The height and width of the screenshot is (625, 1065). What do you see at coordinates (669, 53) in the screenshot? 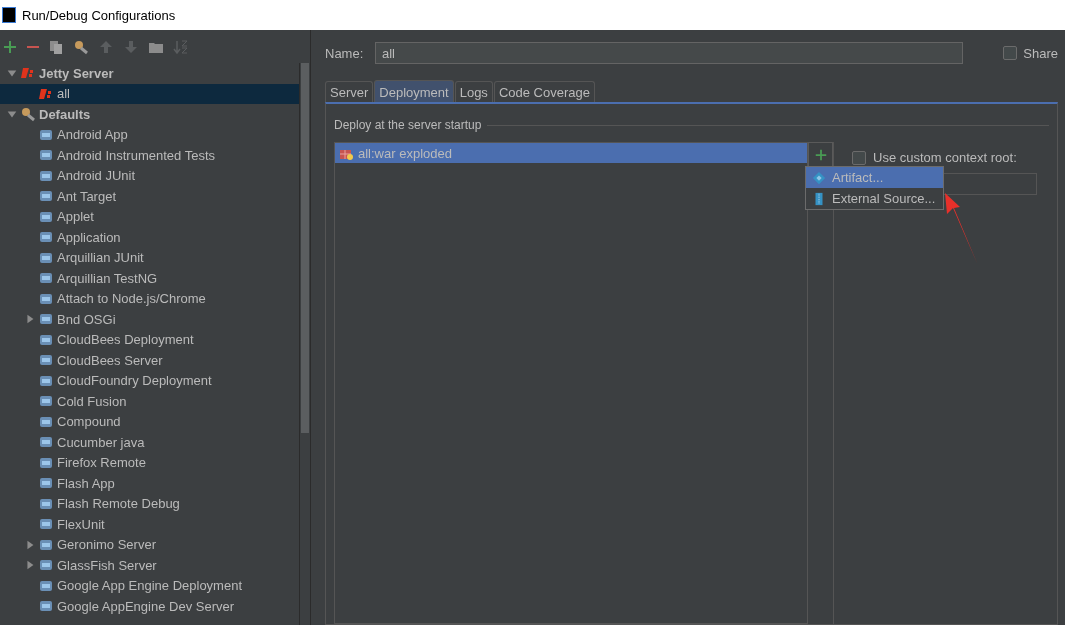
I see `name-field: all` at bounding box center [669, 53].